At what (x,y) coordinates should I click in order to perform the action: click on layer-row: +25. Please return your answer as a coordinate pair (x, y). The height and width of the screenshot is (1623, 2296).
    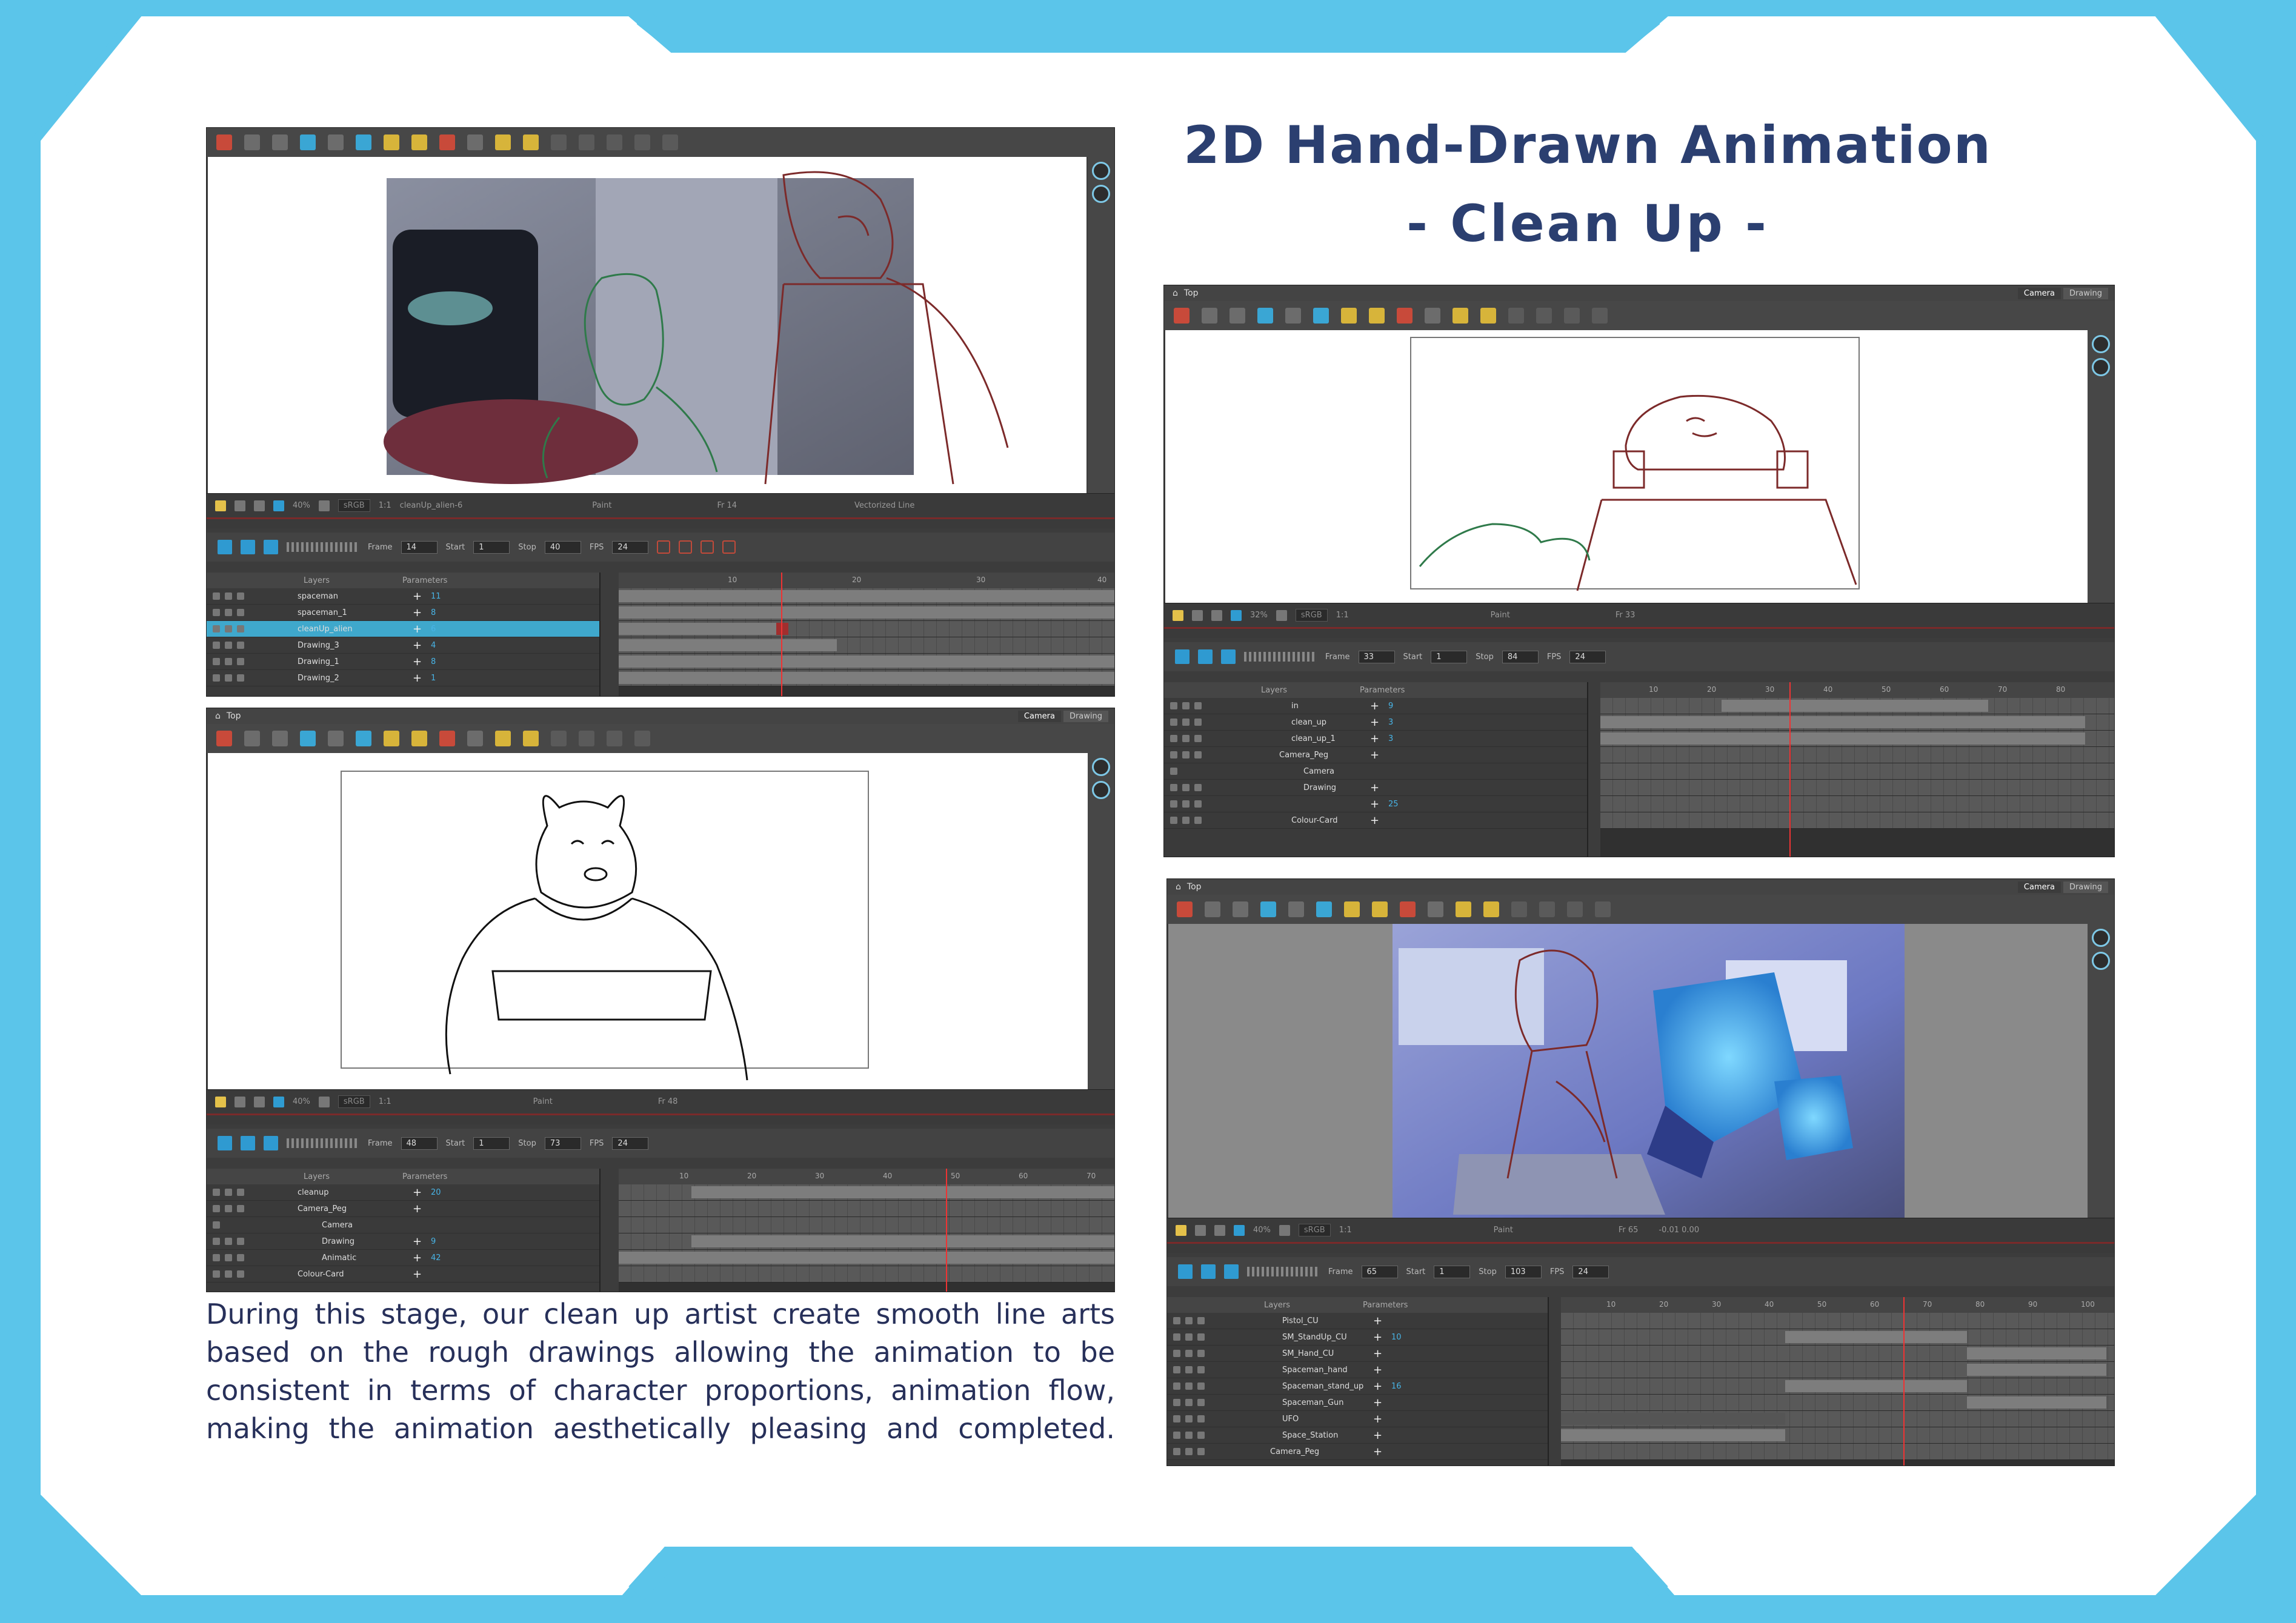
    Looking at the image, I should click on (1375, 804).